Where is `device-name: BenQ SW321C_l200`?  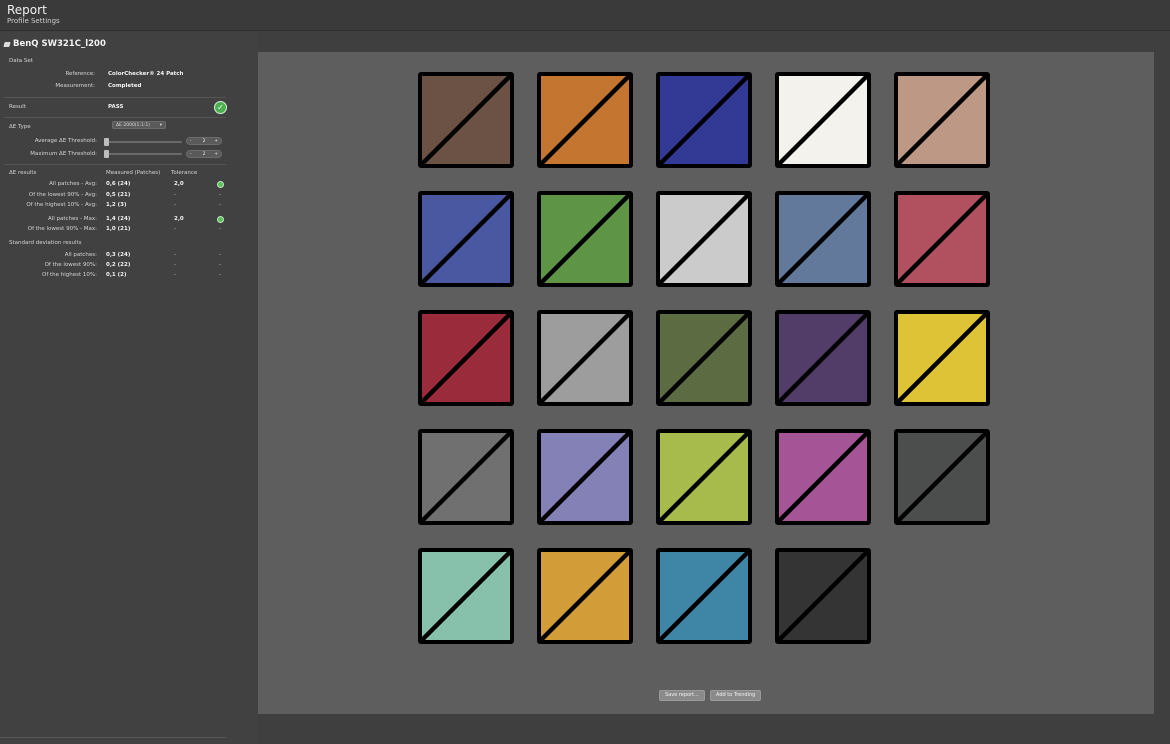 device-name: BenQ SW321C_l200 is located at coordinates (59, 44).